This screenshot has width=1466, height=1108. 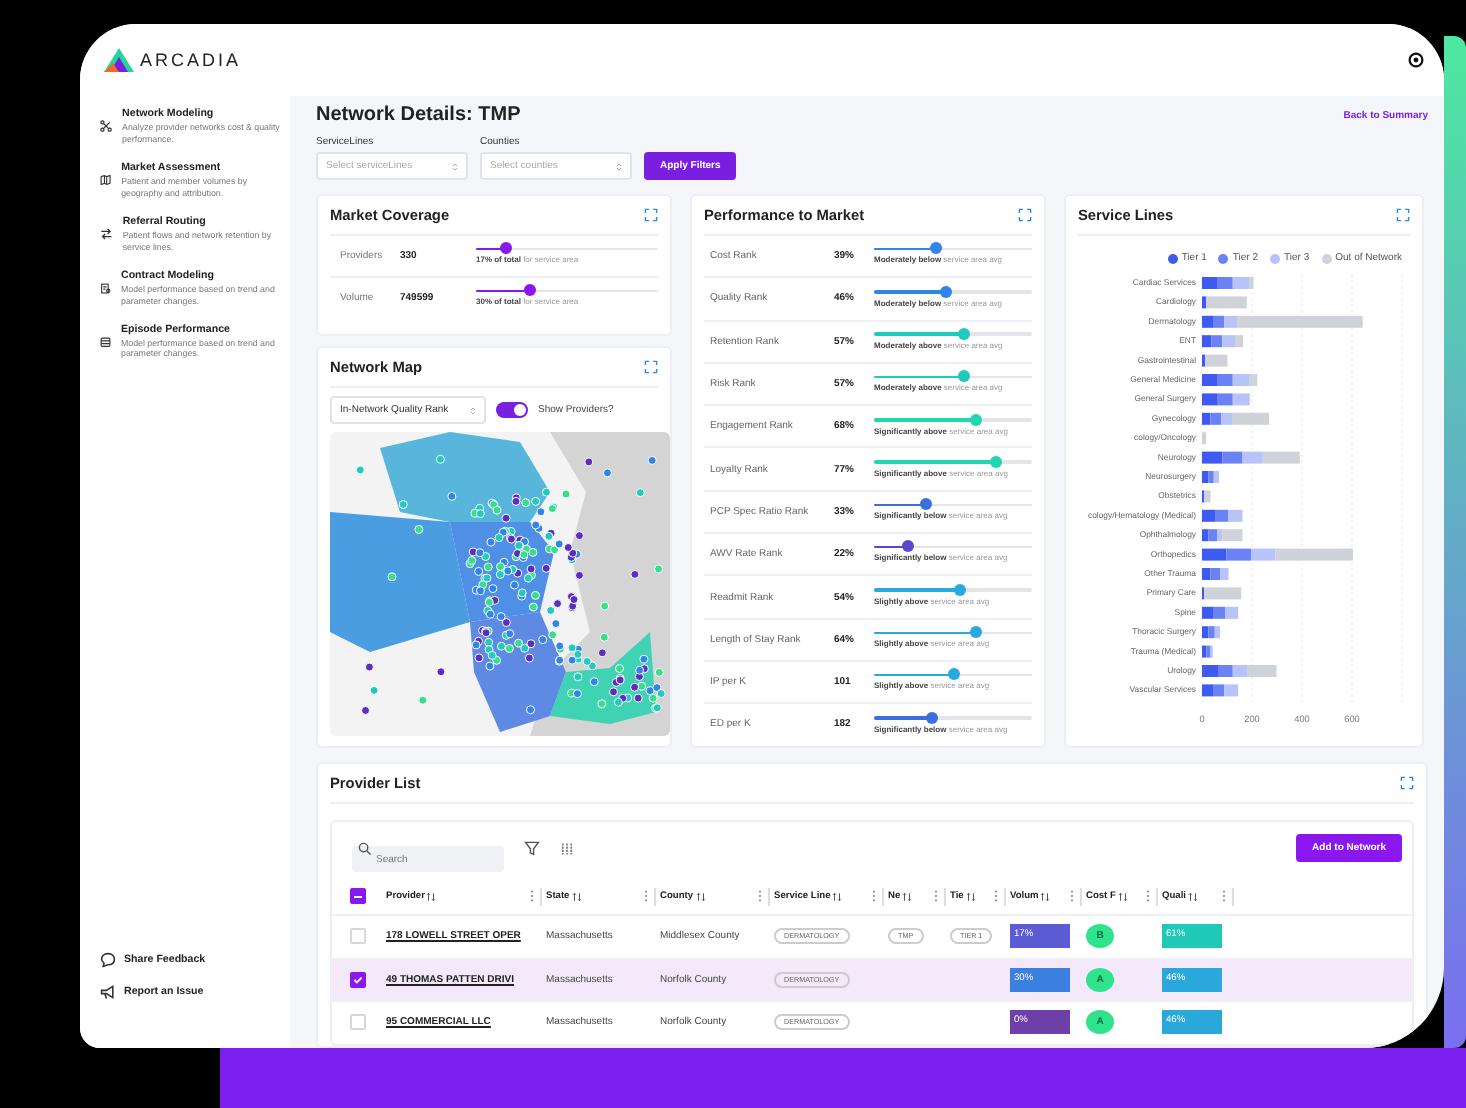 What do you see at coordinates (567, 848) in the screenshot?
I see `columns-icon` at bounding box center [567, 848].